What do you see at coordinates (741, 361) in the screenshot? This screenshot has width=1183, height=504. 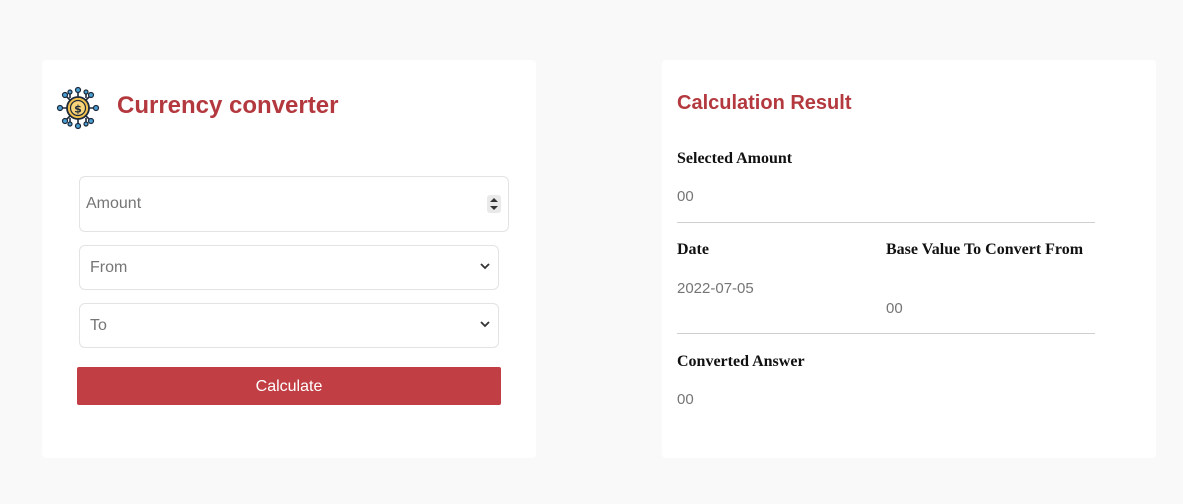 I see `converted-answer-label: Converted Answer` at bounding box center [741, 361].